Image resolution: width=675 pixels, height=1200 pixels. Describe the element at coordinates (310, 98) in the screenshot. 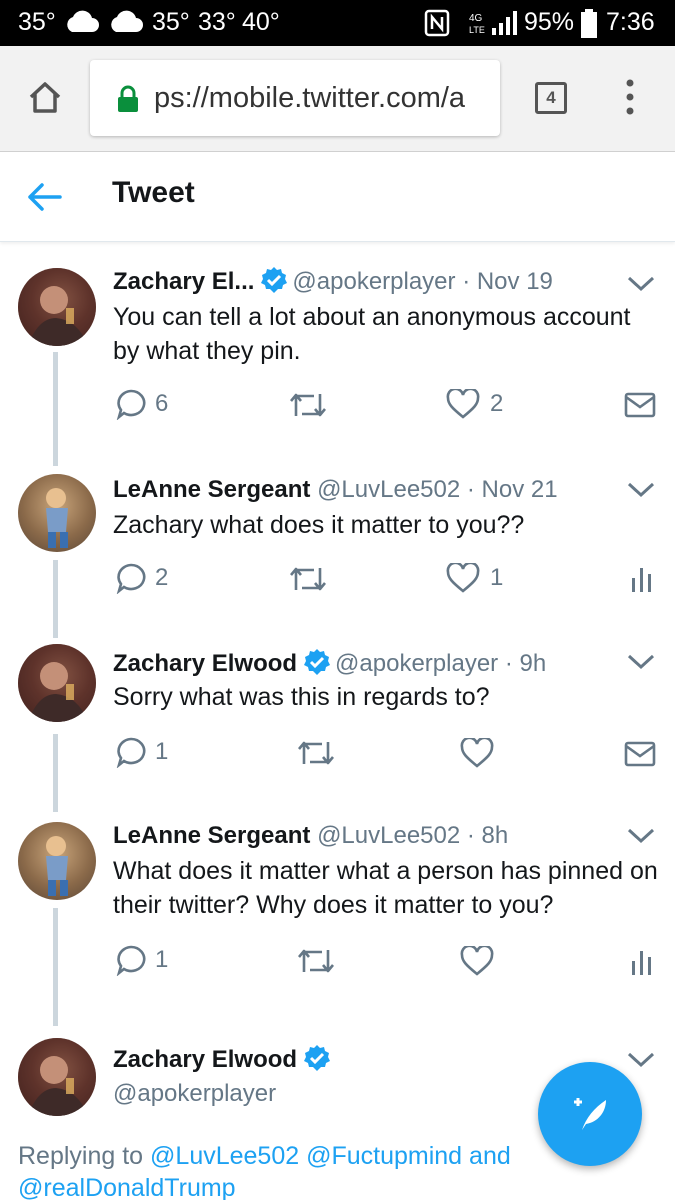

I see `url-text: ps://mobile.twitter.com/a` at that location.